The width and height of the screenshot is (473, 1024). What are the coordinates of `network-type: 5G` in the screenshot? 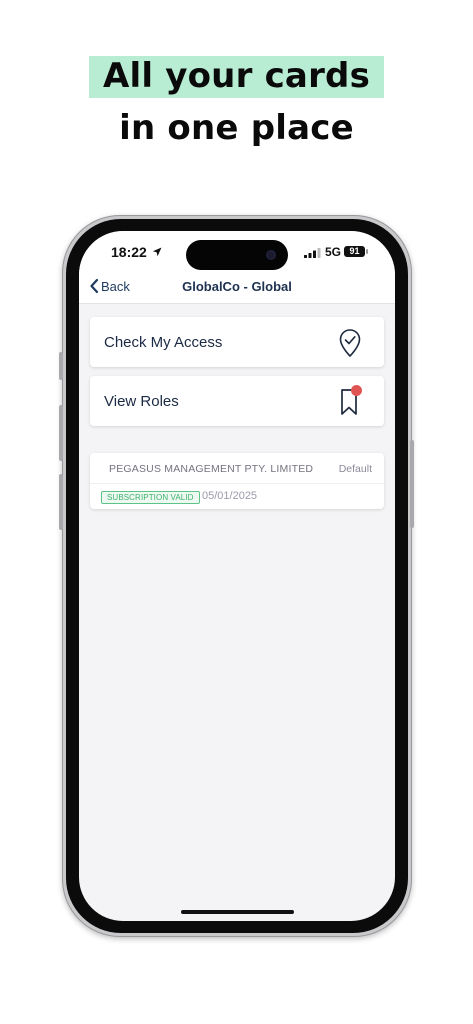 It's located at (333, 252).